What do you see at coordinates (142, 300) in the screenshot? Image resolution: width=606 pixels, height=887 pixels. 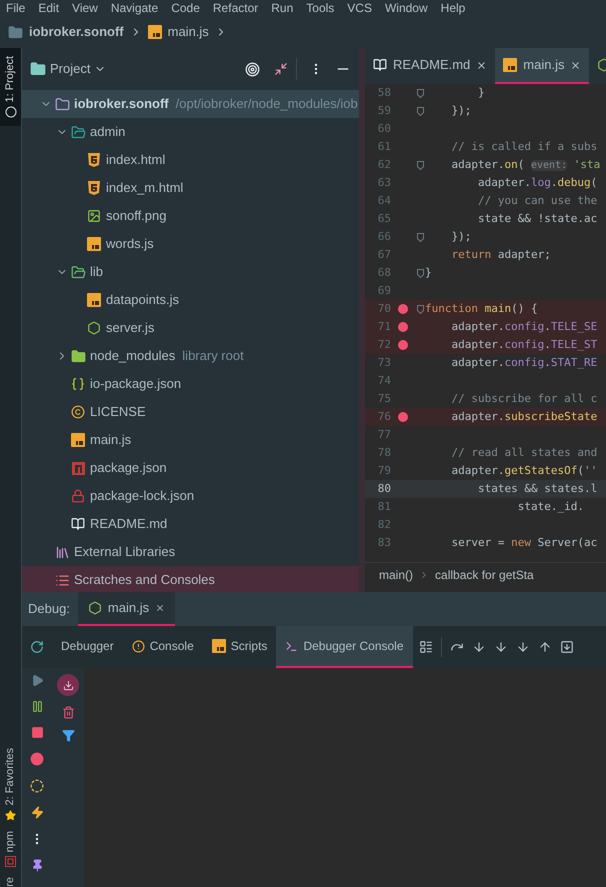 I see `tree-item-label: datapoints.js` at bounding box center [142, 300].